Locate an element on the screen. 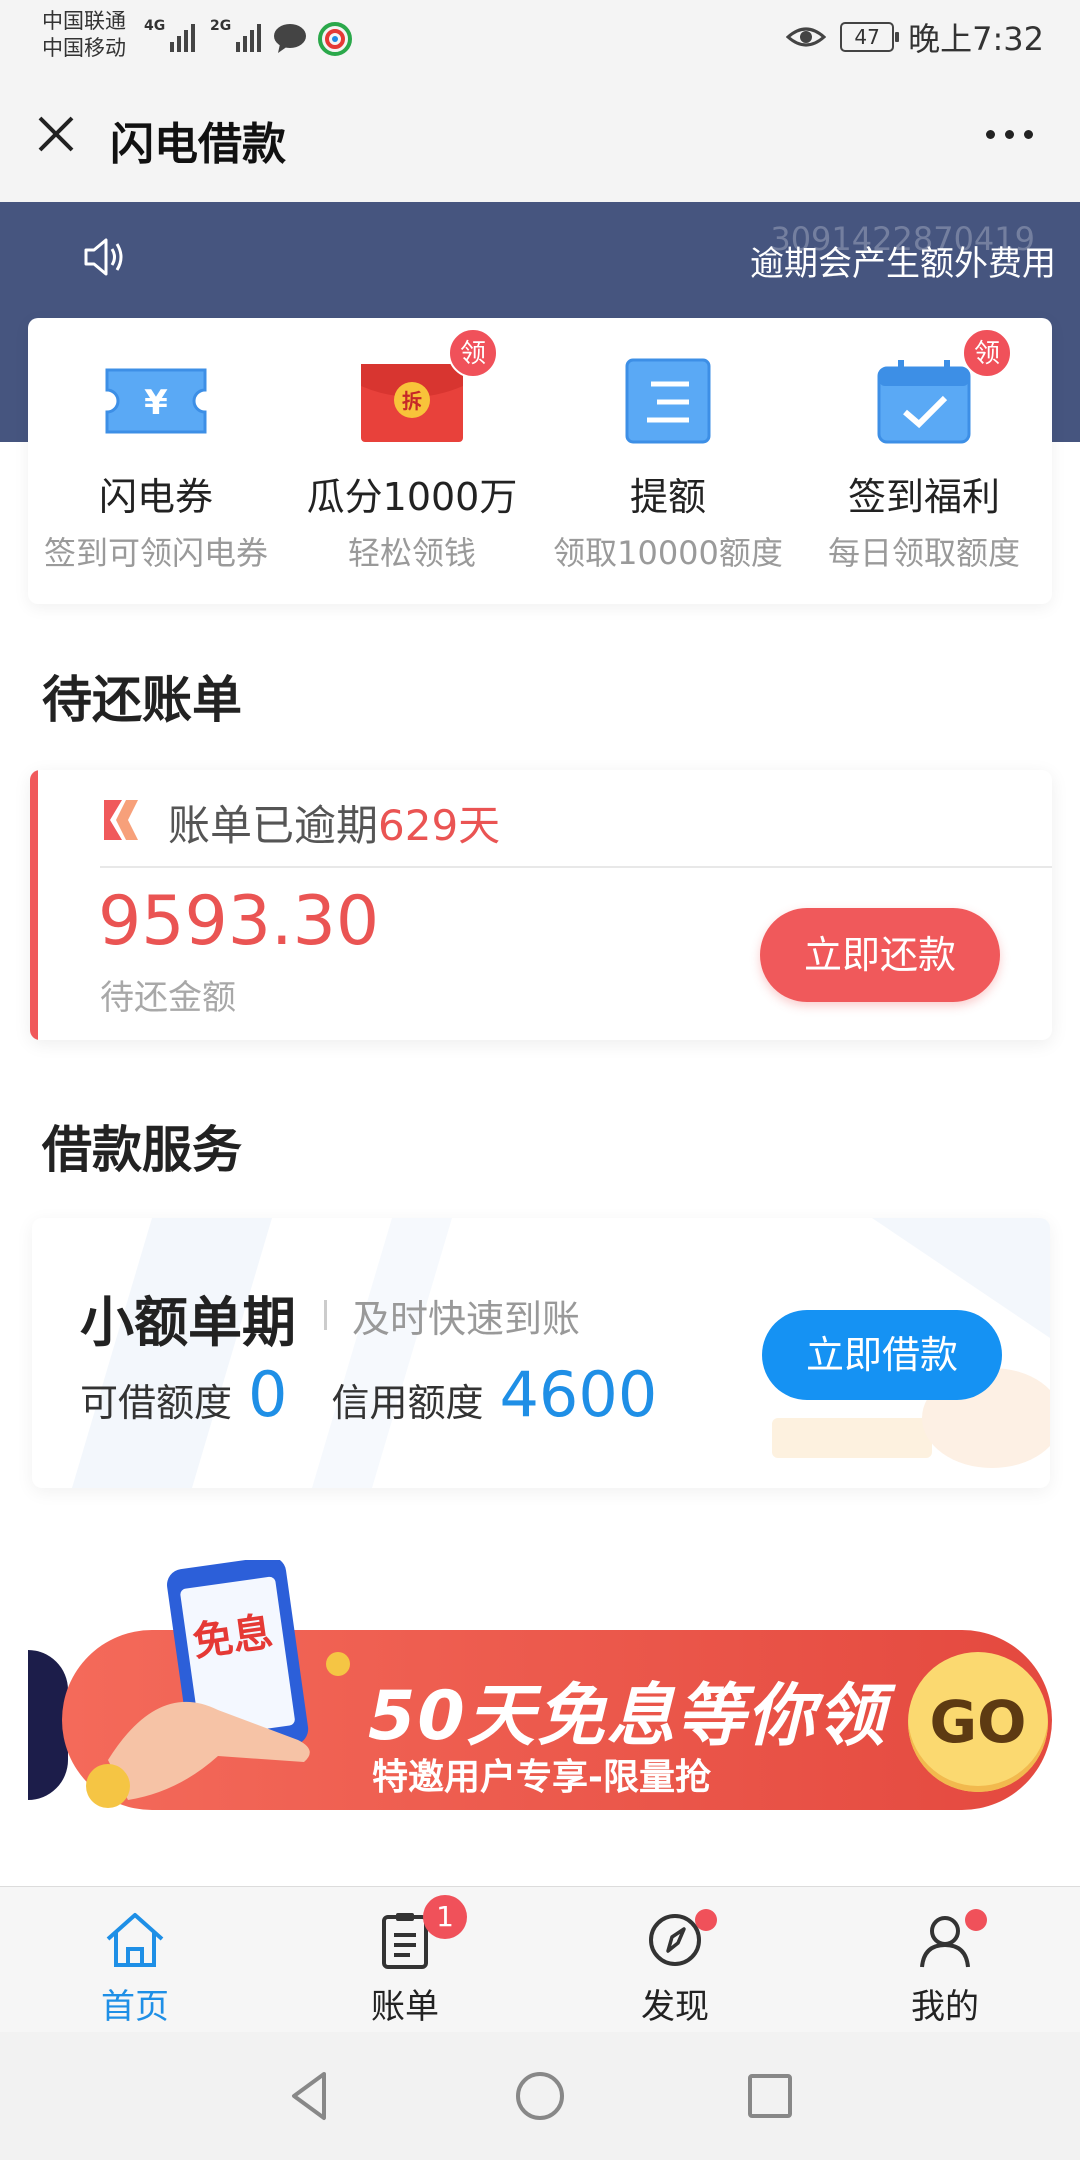 The width and height of the screenshot is (1080, 2160). tab-label: 我的 is located at coordinates (945, 2007).